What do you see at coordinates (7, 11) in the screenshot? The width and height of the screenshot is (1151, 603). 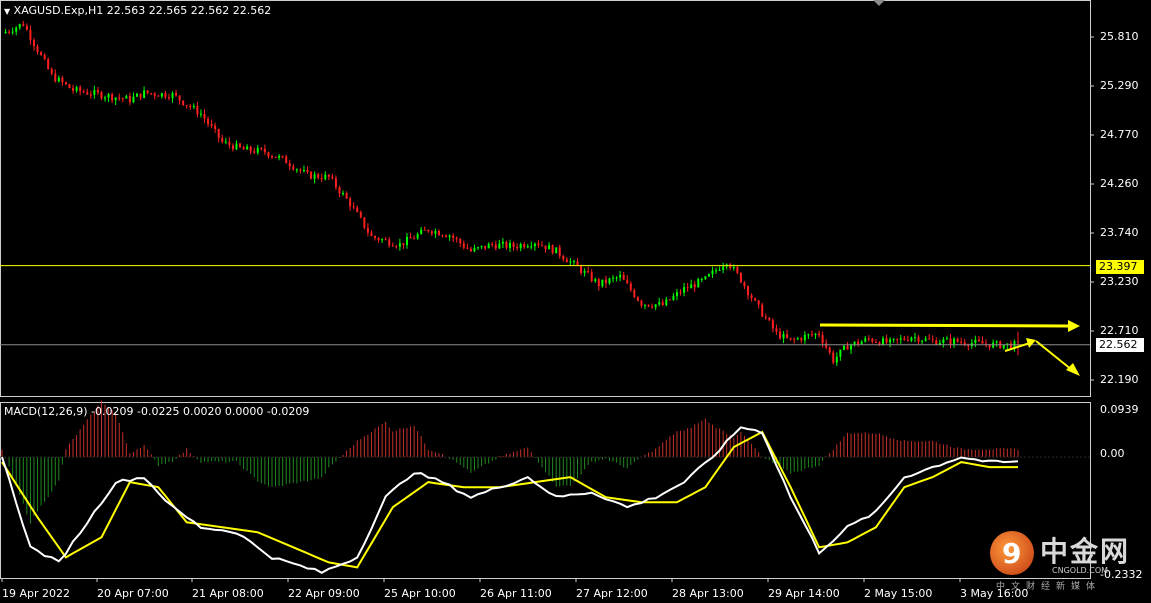 I see `collapse-triangle-icon: ▼` at bounding box center [7, 11].